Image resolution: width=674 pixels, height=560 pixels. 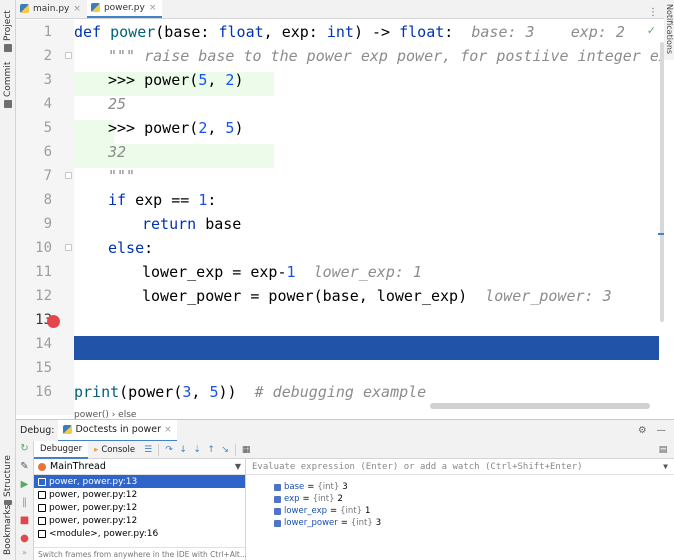 I want to click on settings-wrench-icon: ✎, so click(x=24, y=466).